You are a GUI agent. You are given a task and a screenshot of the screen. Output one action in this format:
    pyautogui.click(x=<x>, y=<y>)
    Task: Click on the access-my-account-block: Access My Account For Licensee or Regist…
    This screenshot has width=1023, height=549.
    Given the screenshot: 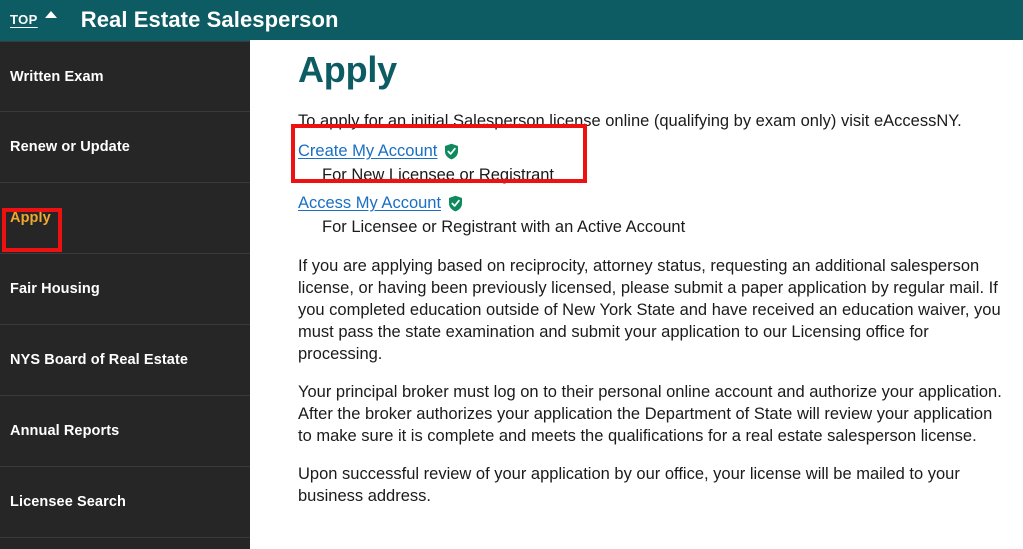 What is the action you would take?
    pyautogui.click(x=652, y=215)
    